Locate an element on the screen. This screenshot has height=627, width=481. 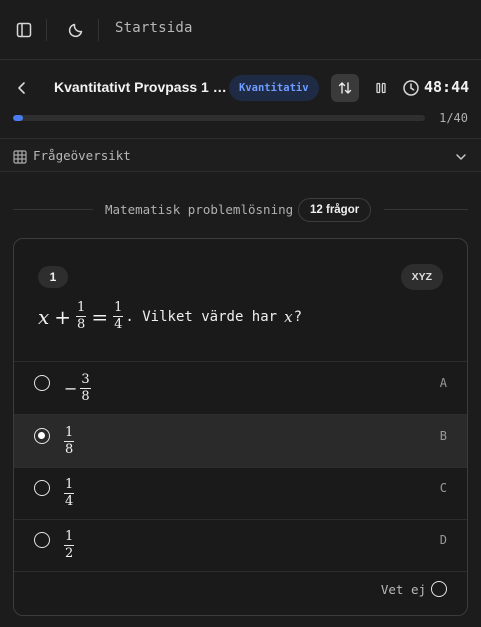
question-number: 1 is located at coordinates (53, 277).